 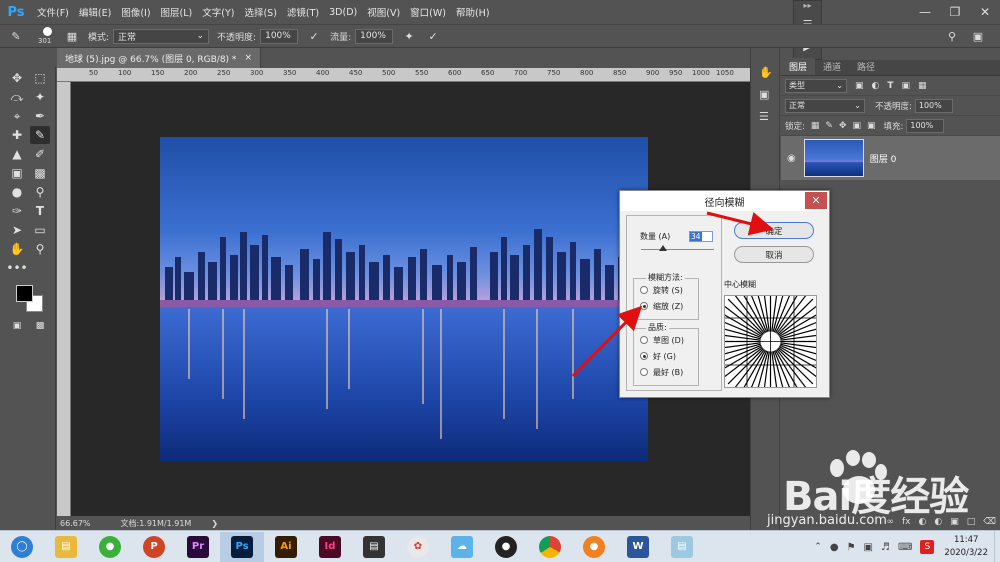 What do you see at coordinates (17, 173) in the screenshot?
I see `eraser-tool-icon: ▣` at bounding box center [17, 173].